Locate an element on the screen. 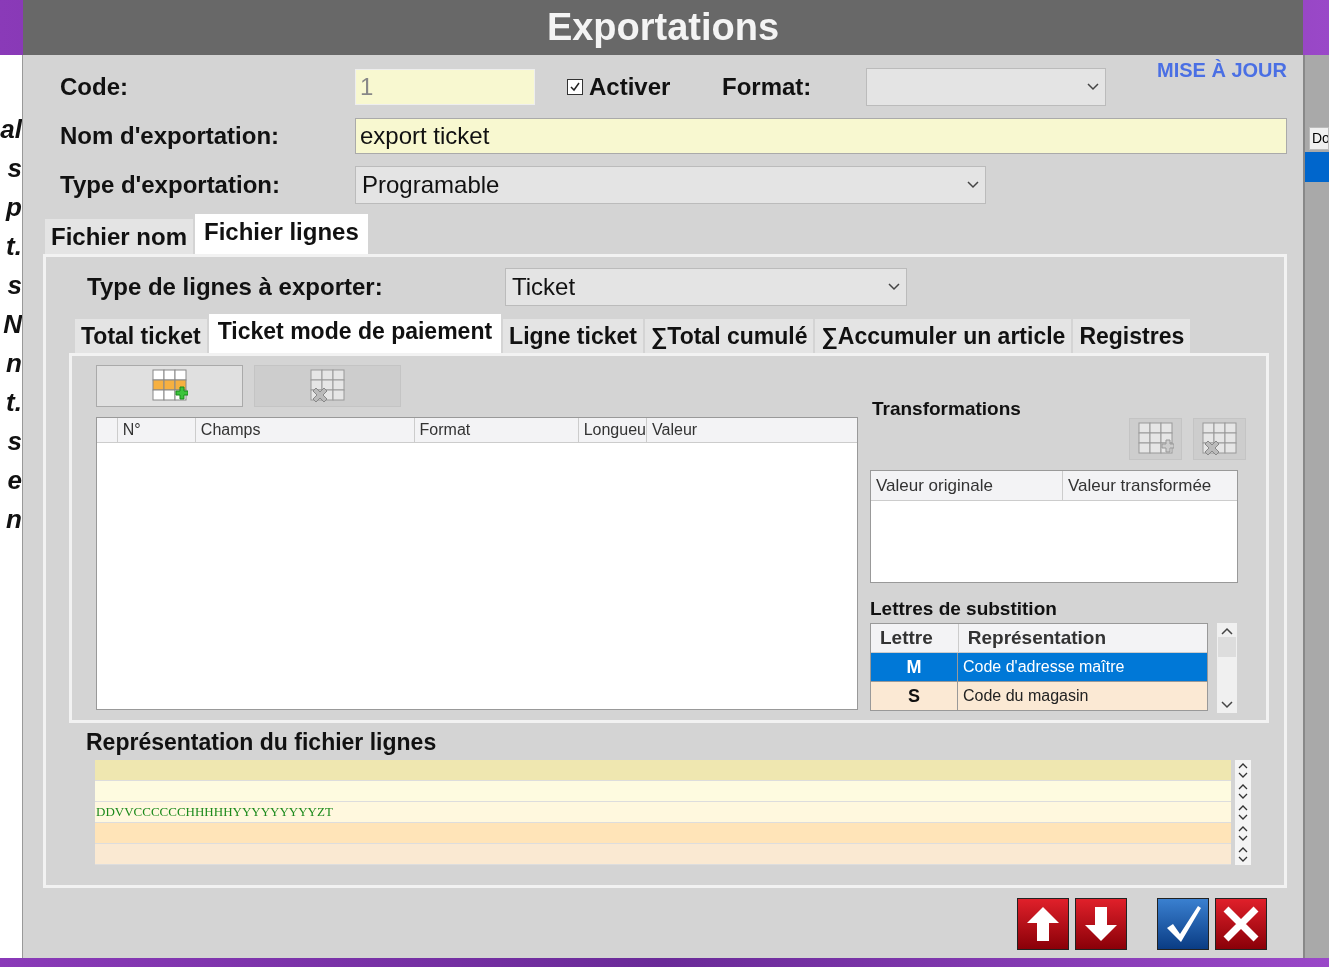  tab: Registres is located at coordinates (1132, 336).